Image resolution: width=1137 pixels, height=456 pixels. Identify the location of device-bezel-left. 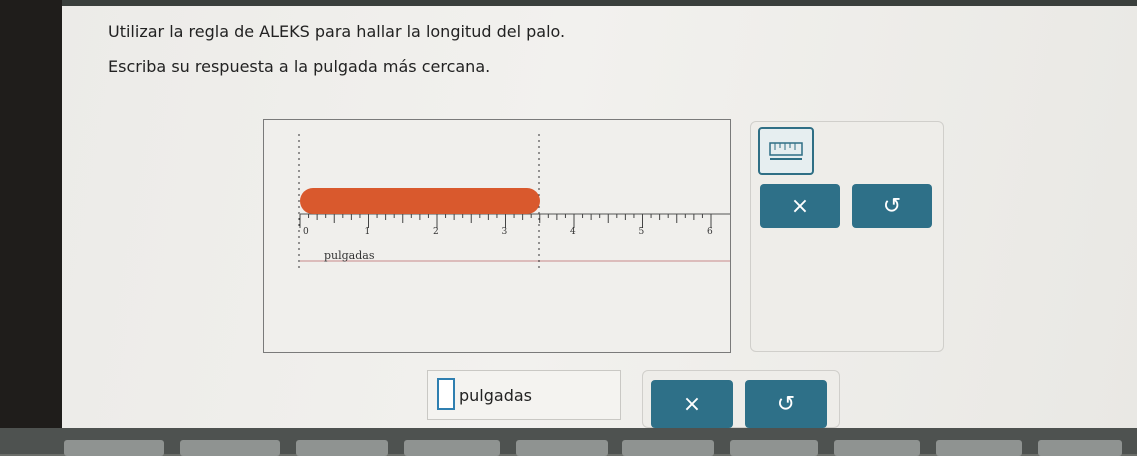
(31, 227).